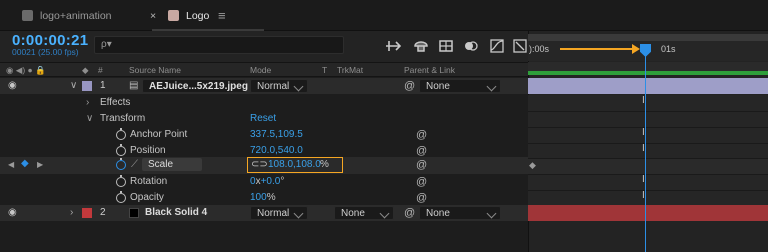 The height and width of the screenshot is (252, 768). What do you see at coordinates (85, 70) in the screenshot?
I see `label-column-icon: ◆` at bounding box center [85, 70].